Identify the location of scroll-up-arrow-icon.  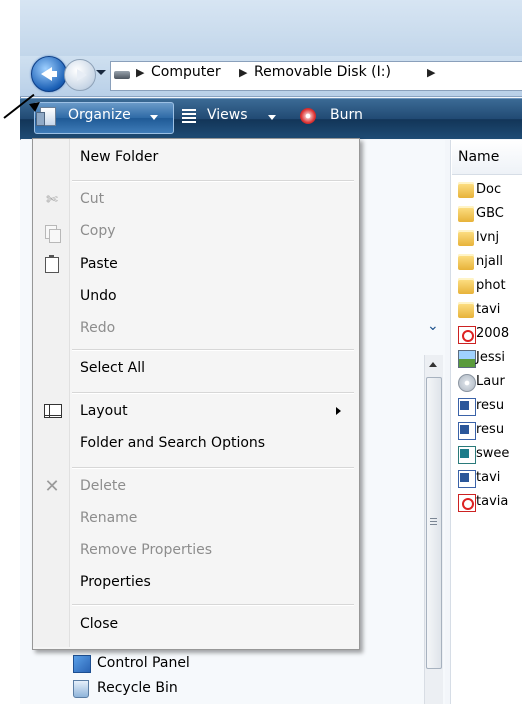
(433, 364).